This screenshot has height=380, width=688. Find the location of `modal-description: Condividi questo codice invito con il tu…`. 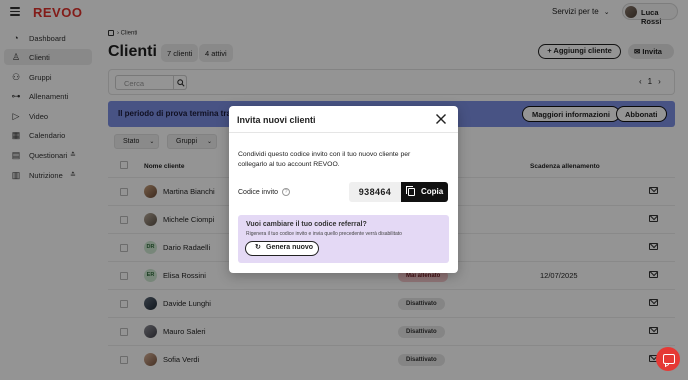

modal-description: Condividi questo codice invito con il tu… is located at coordinates (324, 159).